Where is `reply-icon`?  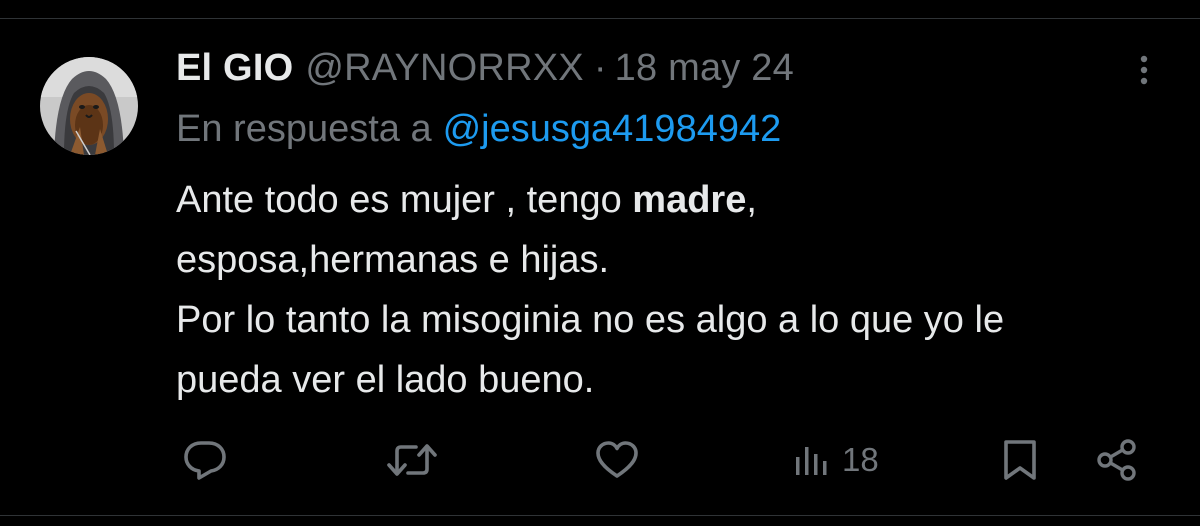 reply-icon is located at coordinates (205, 460).